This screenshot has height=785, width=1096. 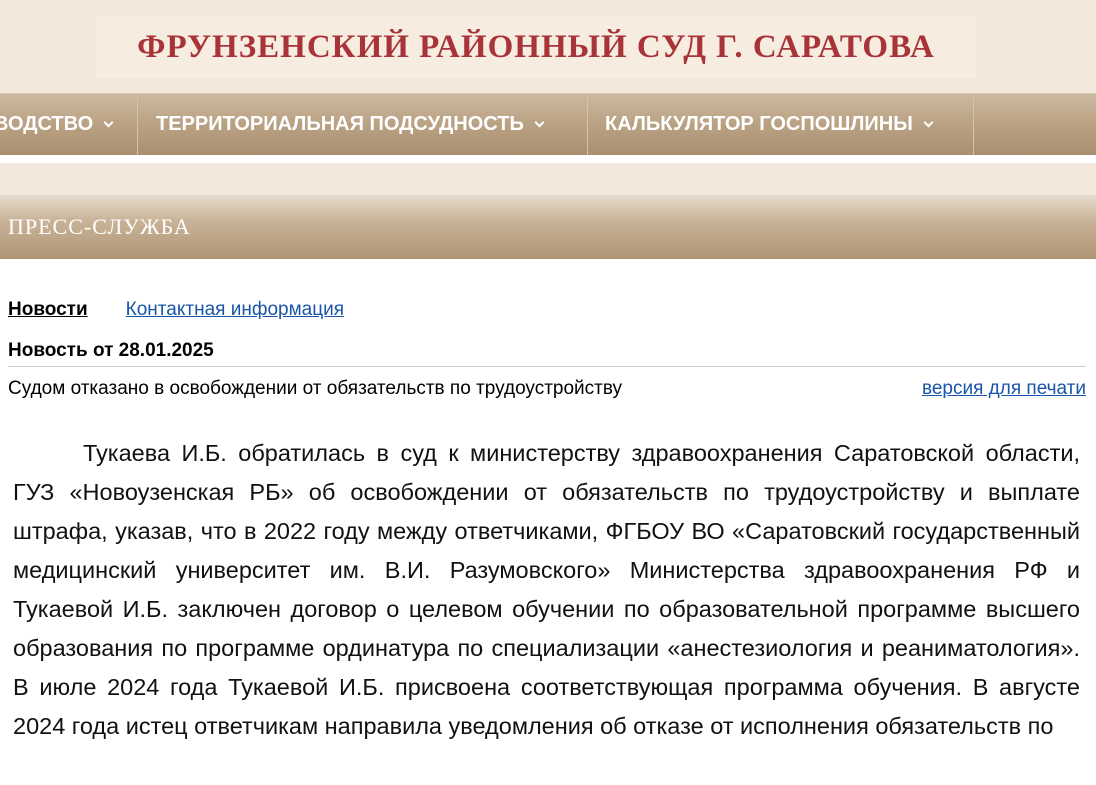 I want to click on news-date: Новость от 28.01.2025, so click(x=547, y=353).